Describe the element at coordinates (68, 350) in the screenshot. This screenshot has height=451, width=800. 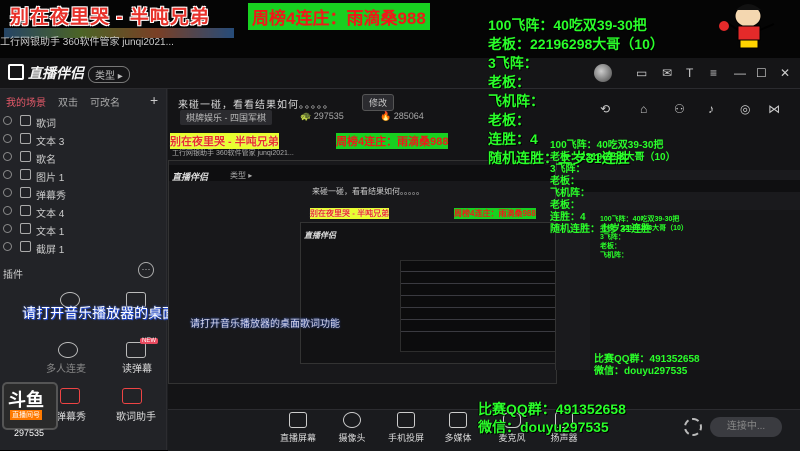
I see `download-icon` at that location.